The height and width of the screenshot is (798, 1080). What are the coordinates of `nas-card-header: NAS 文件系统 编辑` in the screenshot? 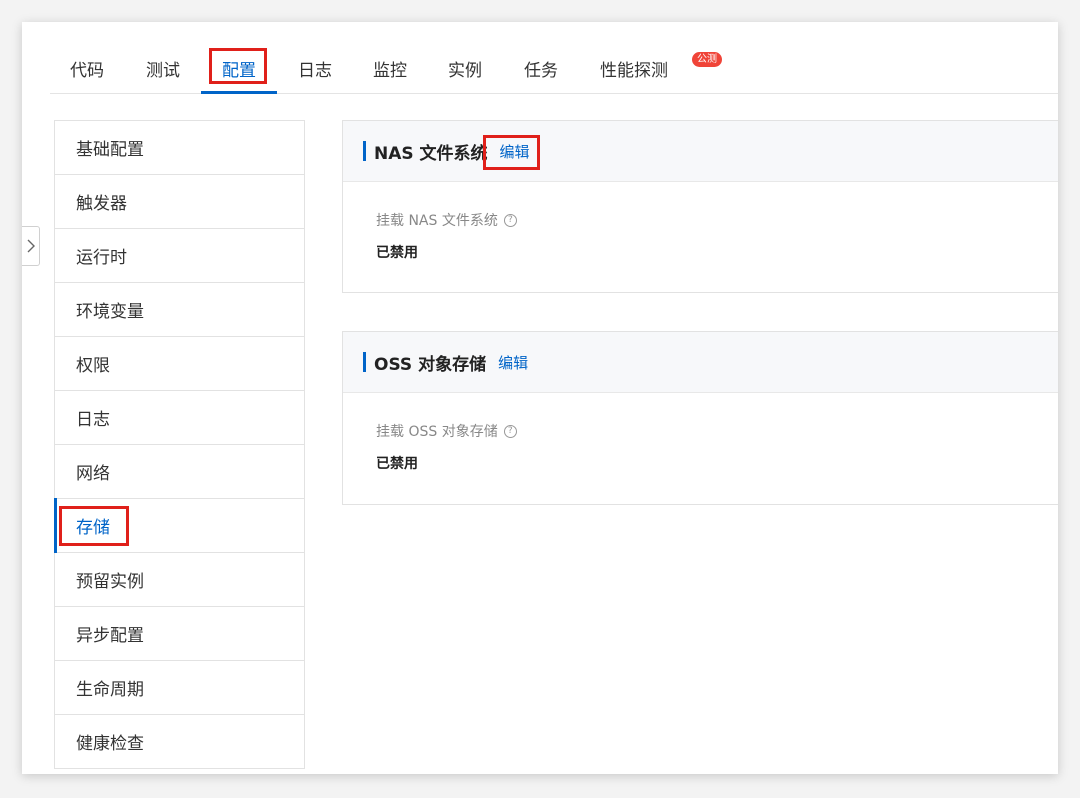 It's located at (700, 151).